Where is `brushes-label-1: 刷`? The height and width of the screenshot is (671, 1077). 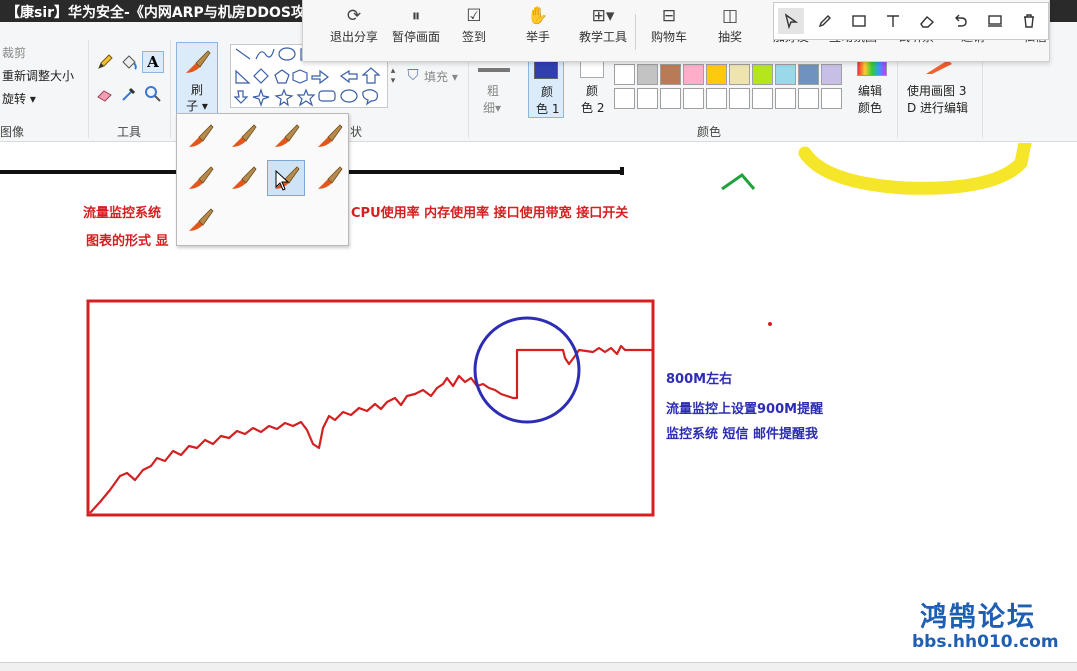 brushes-label-1: 刷 is located at coordinates (196, 90).